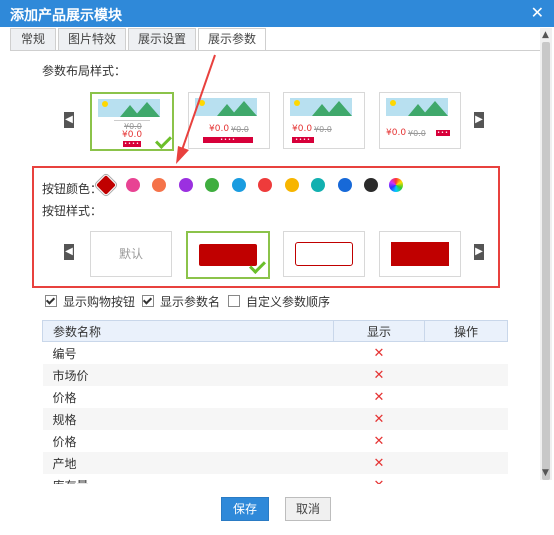 Image resolution: width=554 pixels, height=535 pixels. I want to click on button-style-label: 按钮样式：, so click(72, 211).